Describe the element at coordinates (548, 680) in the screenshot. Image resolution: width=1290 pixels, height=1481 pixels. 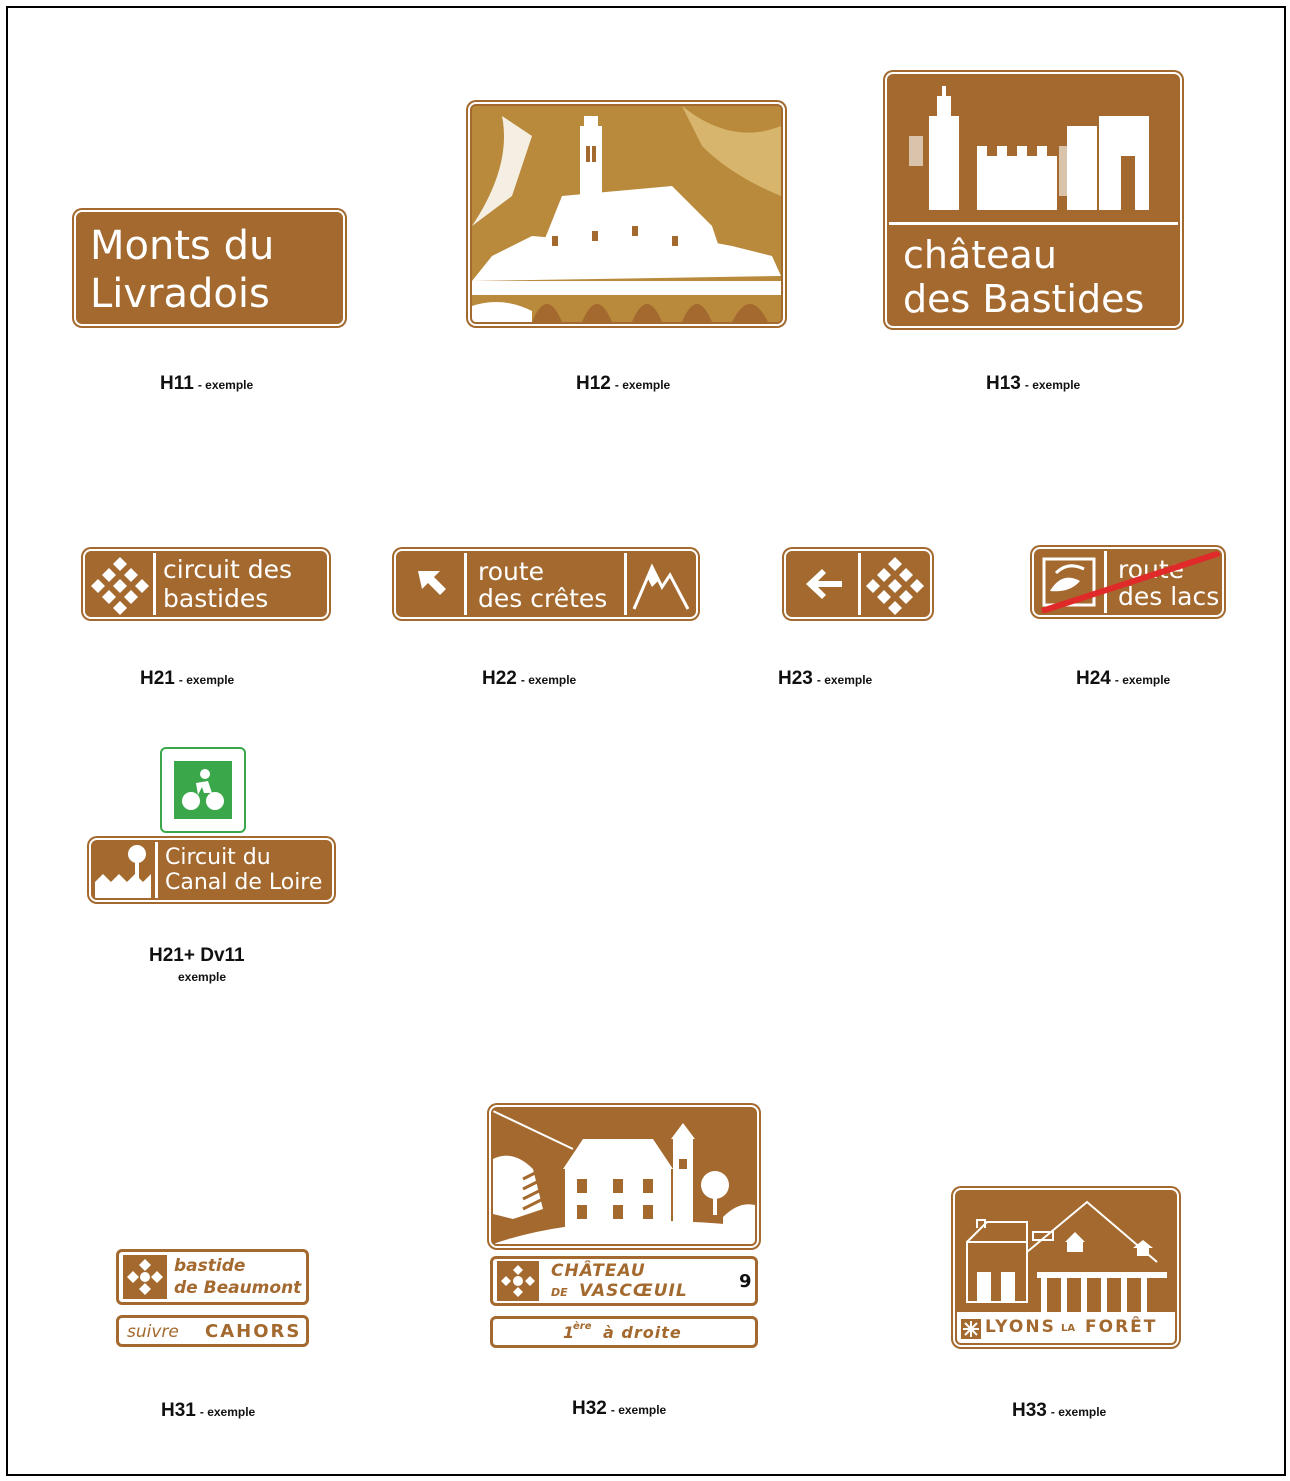
I see `caption-h22-sub: - exemple` at that location.